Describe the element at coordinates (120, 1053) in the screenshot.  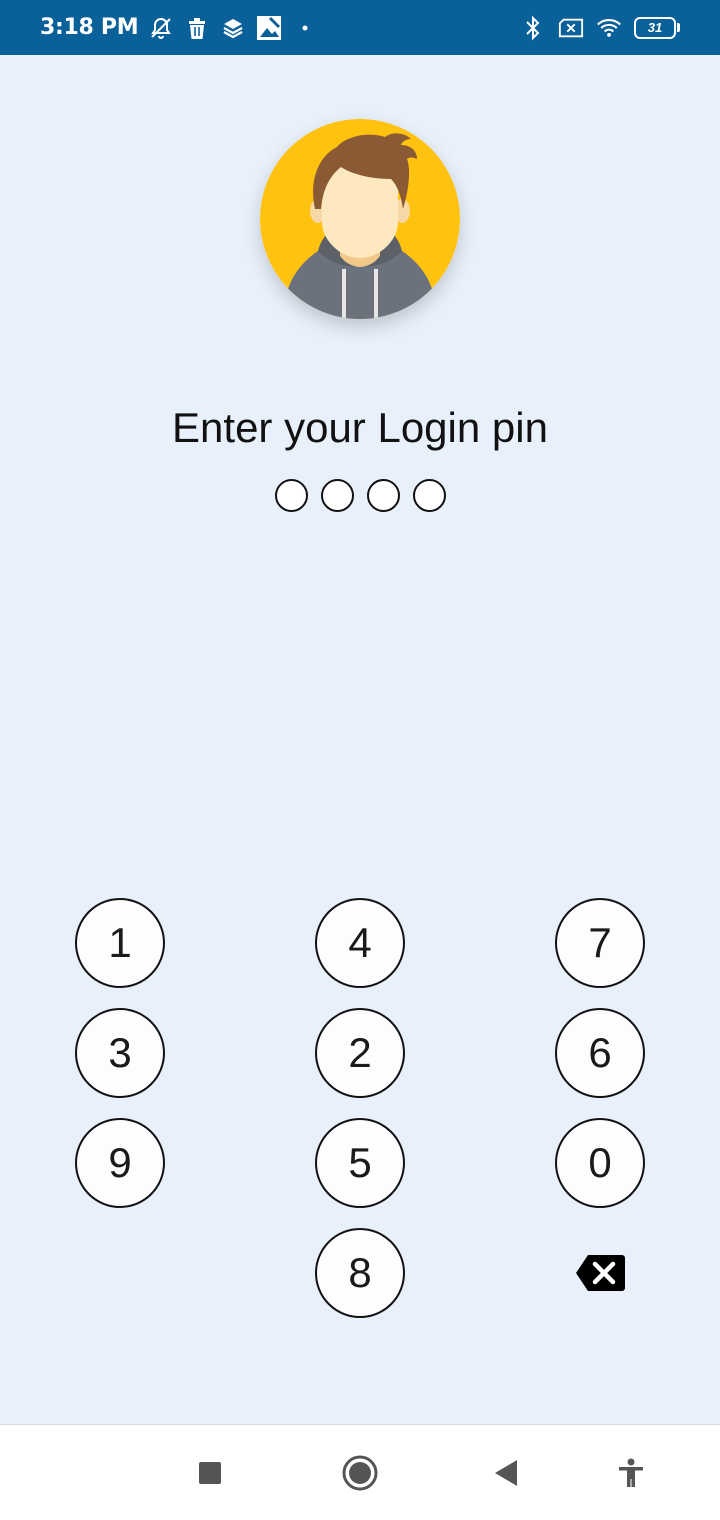
I see `key-button: 3` at that location.